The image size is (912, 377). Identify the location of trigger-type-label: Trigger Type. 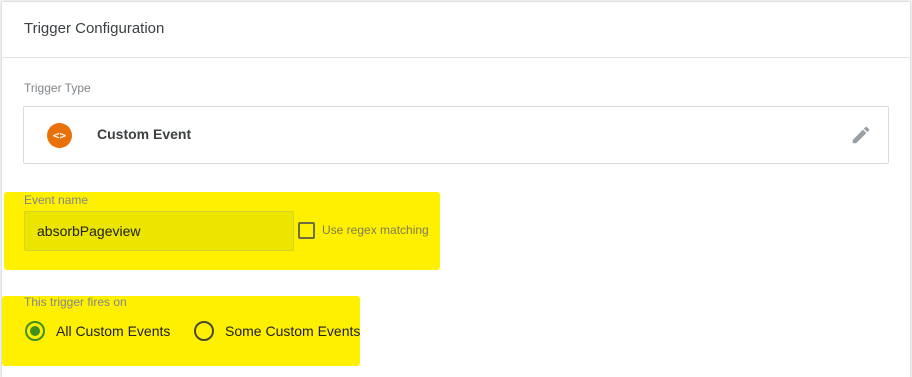
(57, 88).